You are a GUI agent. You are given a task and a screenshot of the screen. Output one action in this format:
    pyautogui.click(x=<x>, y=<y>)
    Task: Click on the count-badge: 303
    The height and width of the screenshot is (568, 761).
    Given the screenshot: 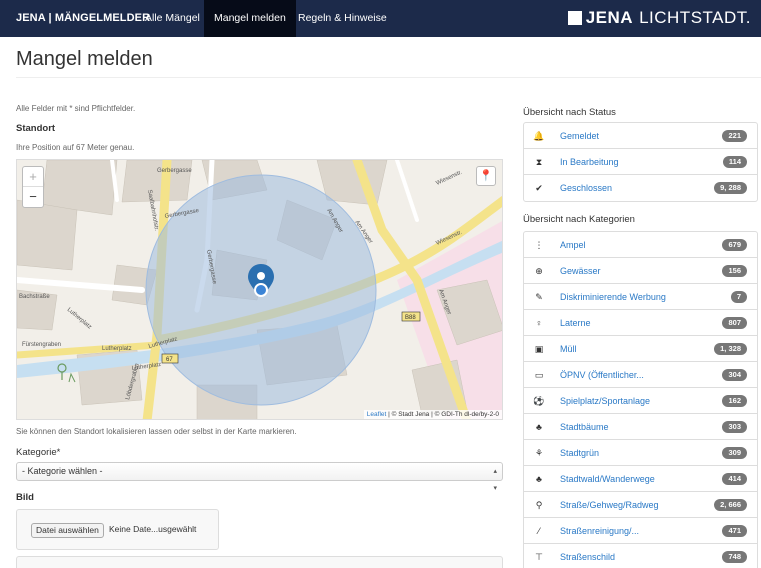 What is the action you would take?
    pyautogui.click(x=734, y=427)
    